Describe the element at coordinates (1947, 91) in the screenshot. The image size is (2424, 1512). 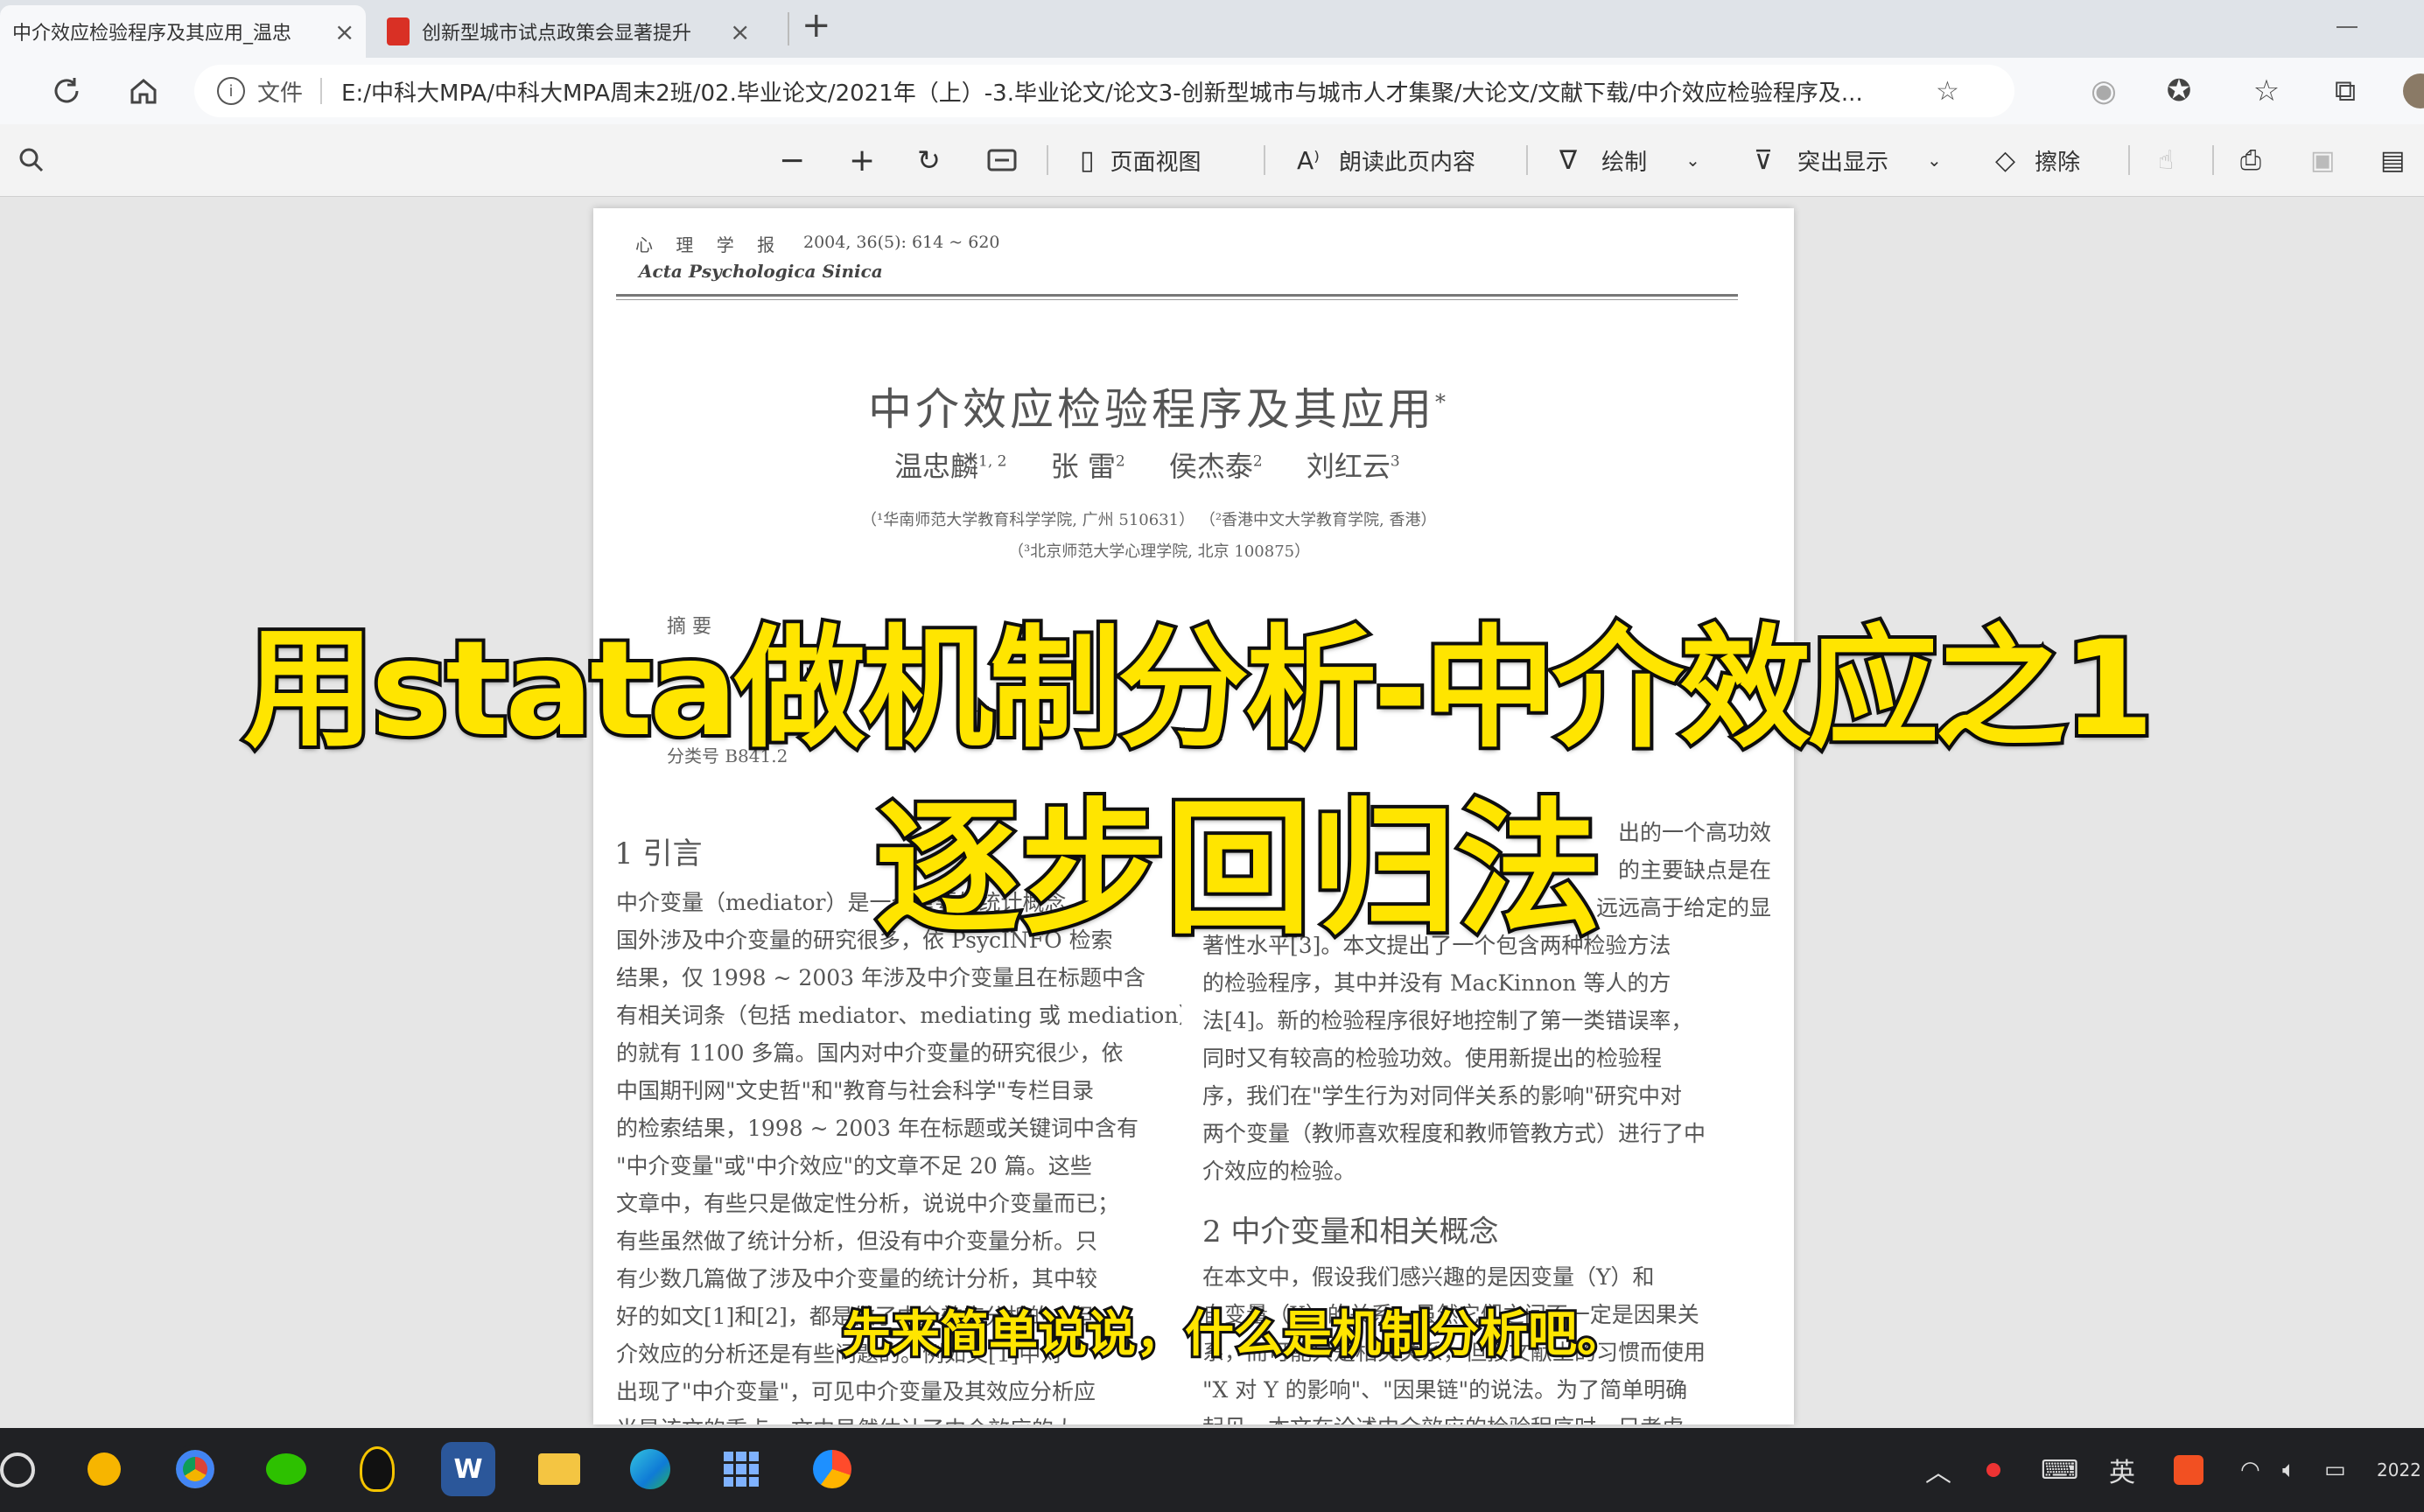
I see `favorite-add-icon: ☆` at that location.